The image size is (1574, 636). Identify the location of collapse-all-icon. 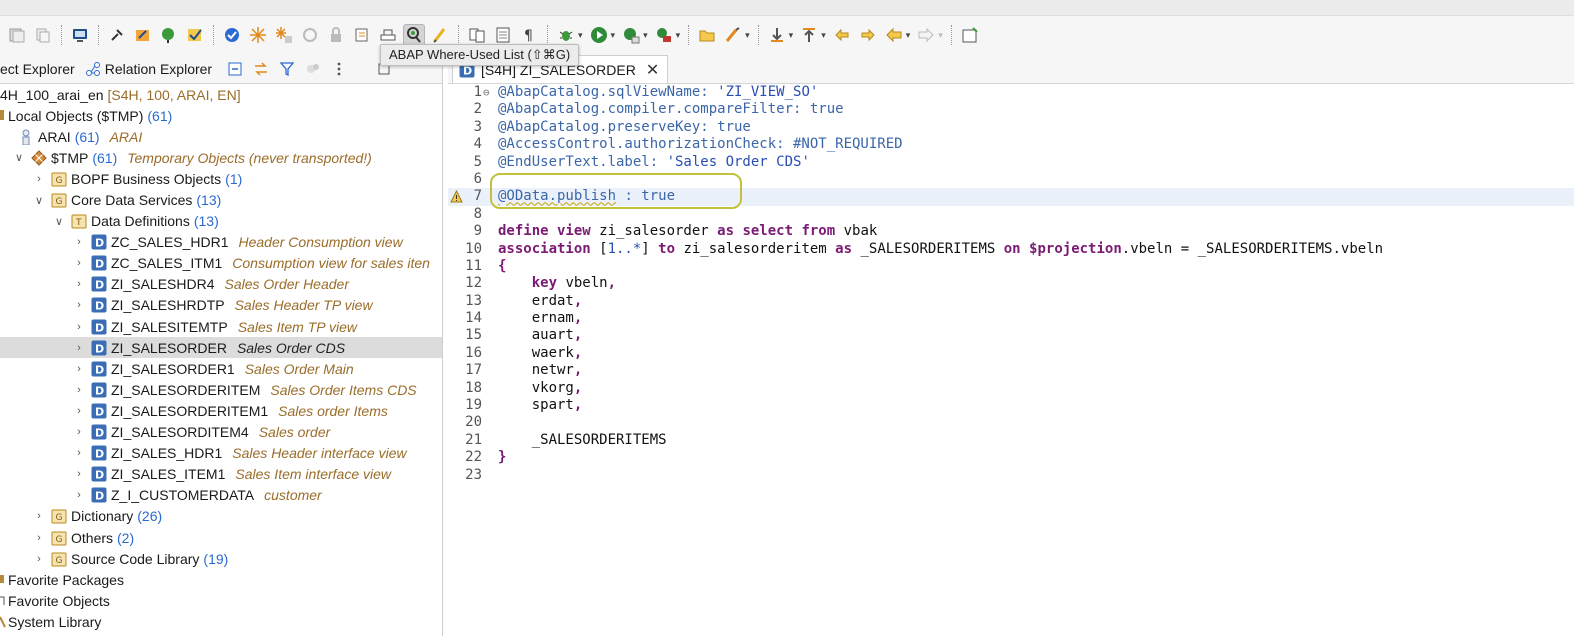
(235, 69).